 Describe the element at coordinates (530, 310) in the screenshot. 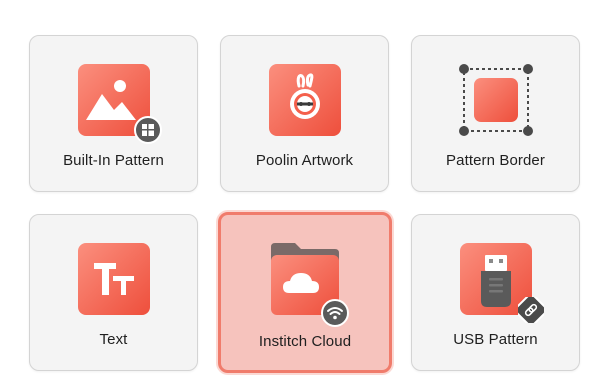

I see `link-badge-icon` at that location.